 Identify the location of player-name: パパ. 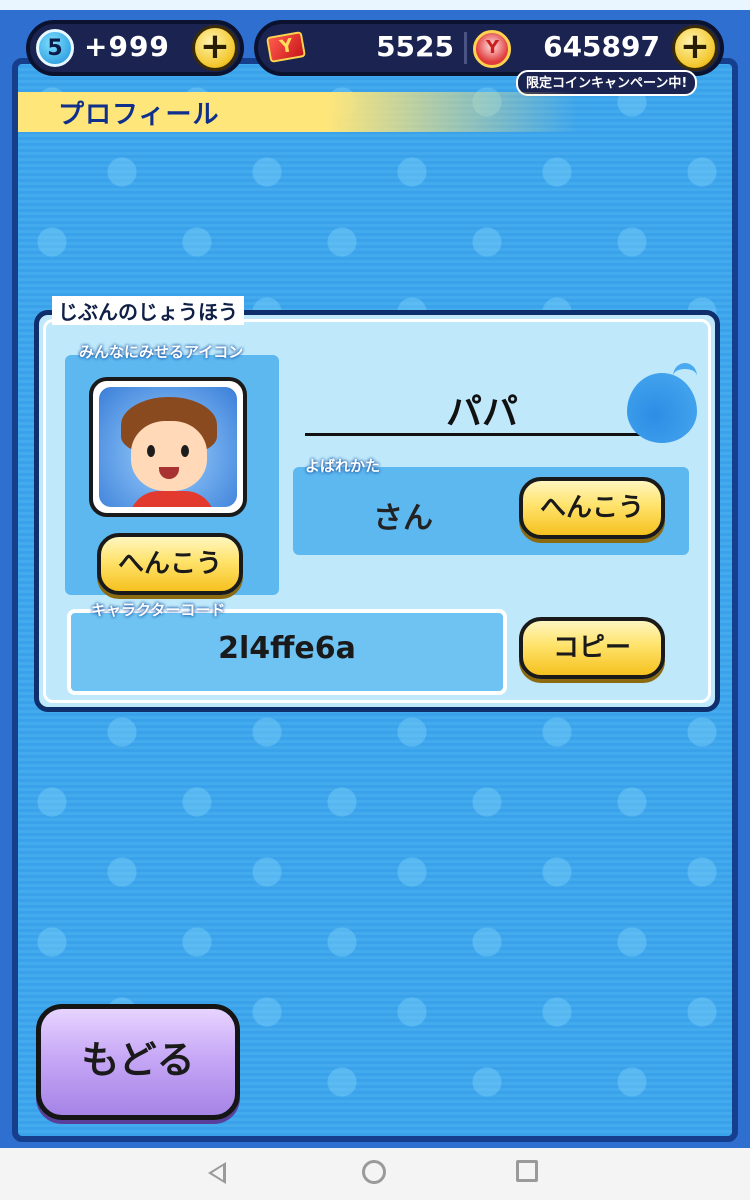
(482, 409).